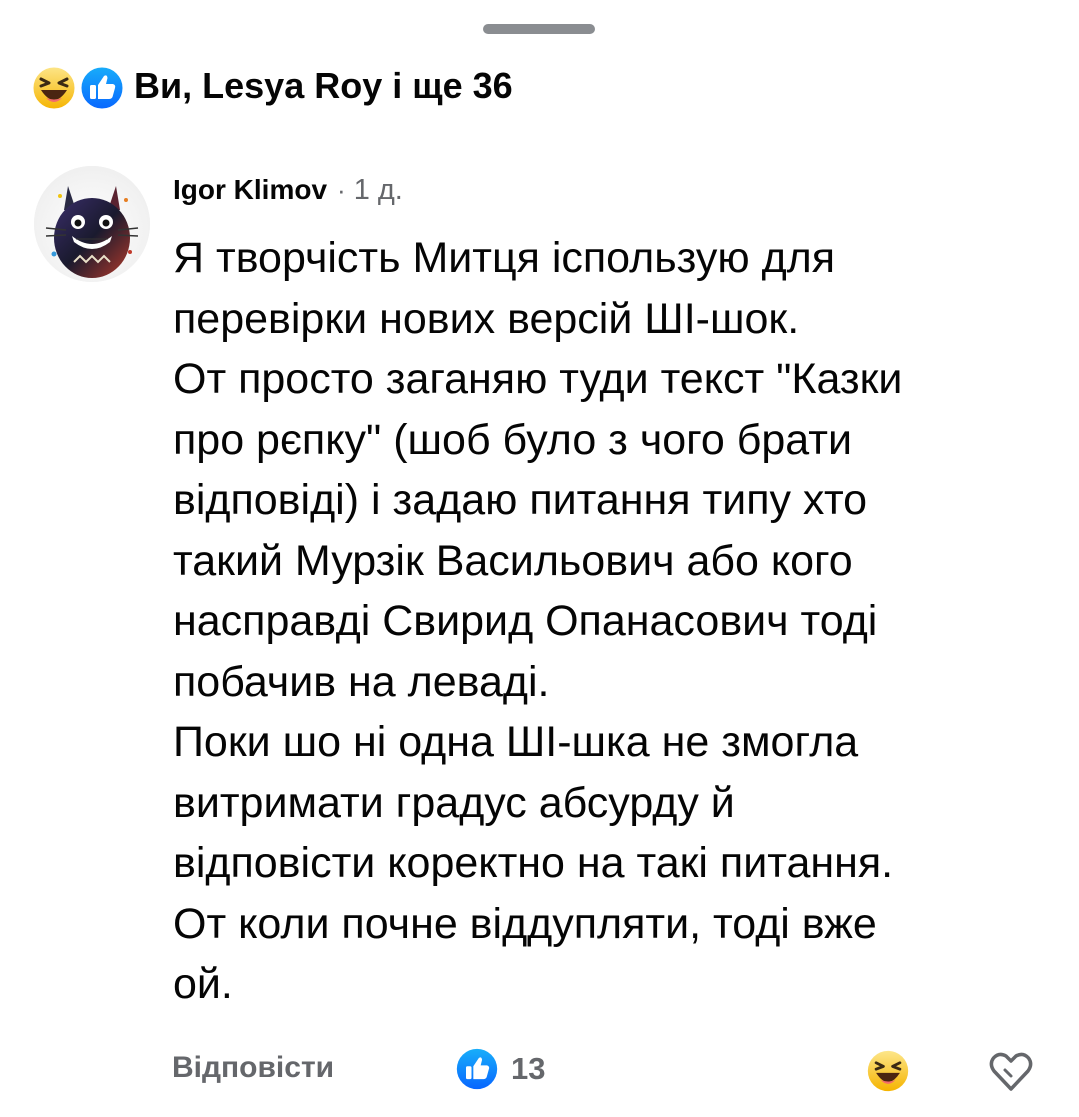 Image resolution: width=1079 pixels, height=1117 pixels. I want to click on heart-outline-icon, so click(1011, 1072).